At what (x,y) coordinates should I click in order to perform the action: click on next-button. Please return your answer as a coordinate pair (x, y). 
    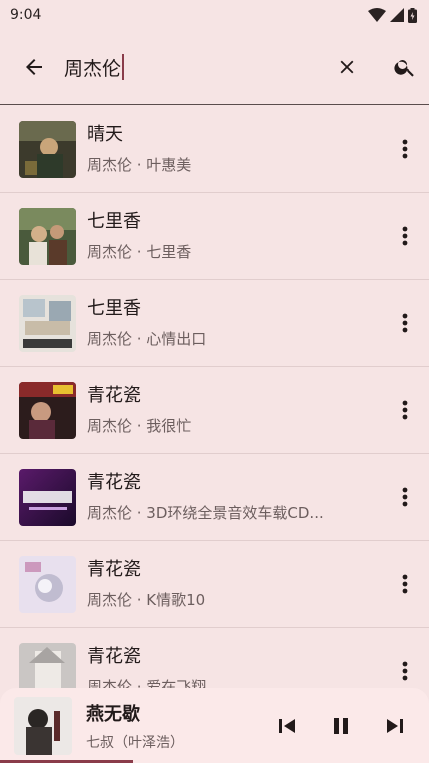
    Looking at the image, I should click on (395, 726).